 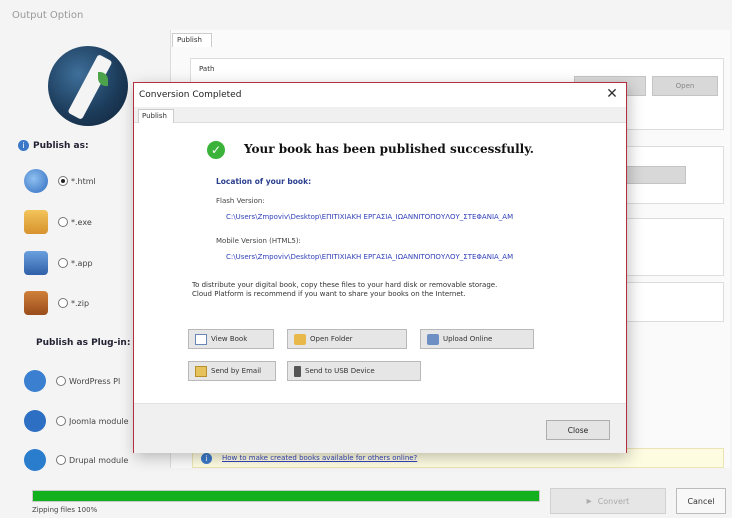 What do you see at coordinates (61, 381) in the screenshot?
I see `radio-wordpress` at bounding box center [61, 381].